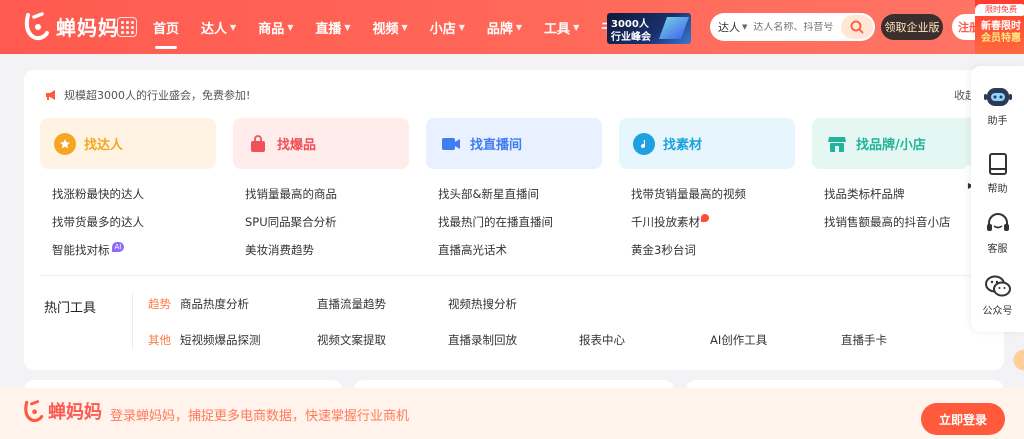  What do you see at coordinates (721, 256) in the screenshot?
I see `link-golden-3s-lines: 黄金3秒台词` at bounding box center [721, 256].